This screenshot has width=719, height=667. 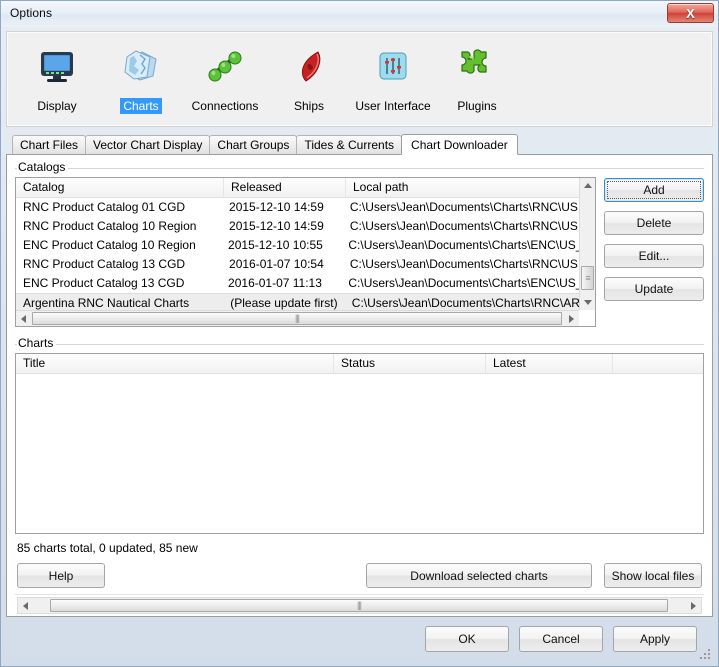 I want to click on group-divider, so click(x=359, y=344).